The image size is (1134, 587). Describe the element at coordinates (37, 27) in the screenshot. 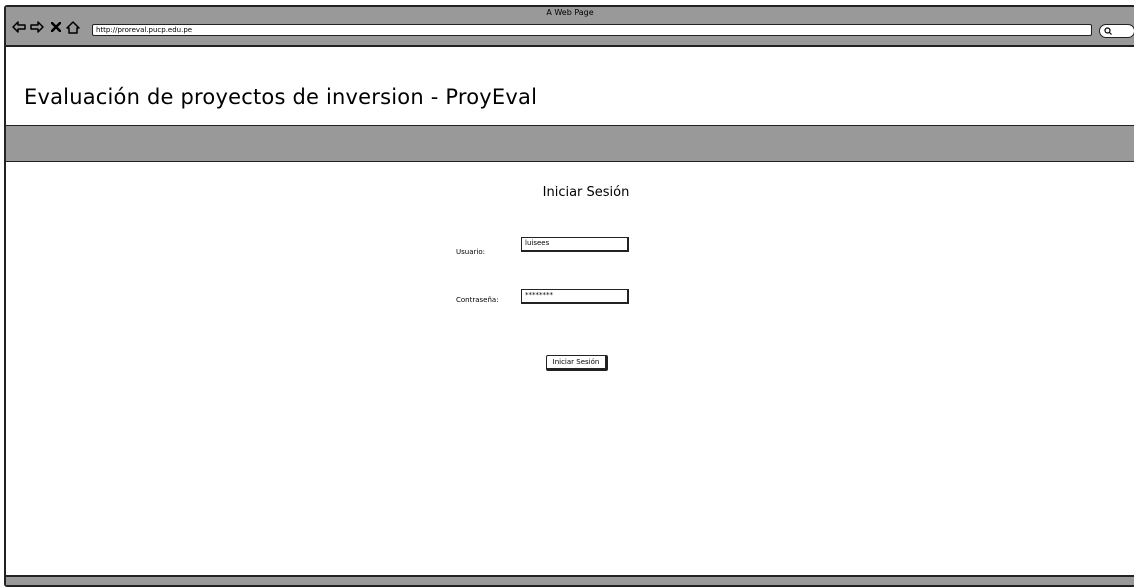

I see `forward-arrow-icon` at that location.